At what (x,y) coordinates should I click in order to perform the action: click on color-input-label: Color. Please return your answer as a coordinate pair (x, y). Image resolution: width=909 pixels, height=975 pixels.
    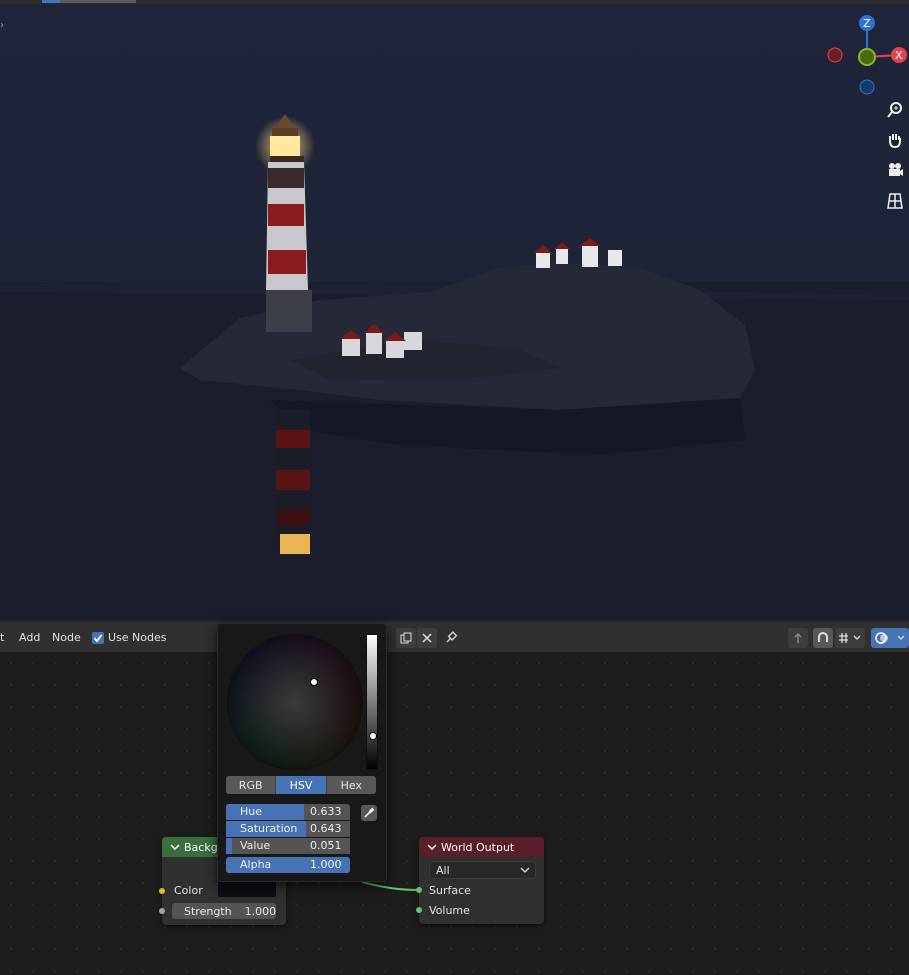
    Looking at the image, I should click on (188, 890).